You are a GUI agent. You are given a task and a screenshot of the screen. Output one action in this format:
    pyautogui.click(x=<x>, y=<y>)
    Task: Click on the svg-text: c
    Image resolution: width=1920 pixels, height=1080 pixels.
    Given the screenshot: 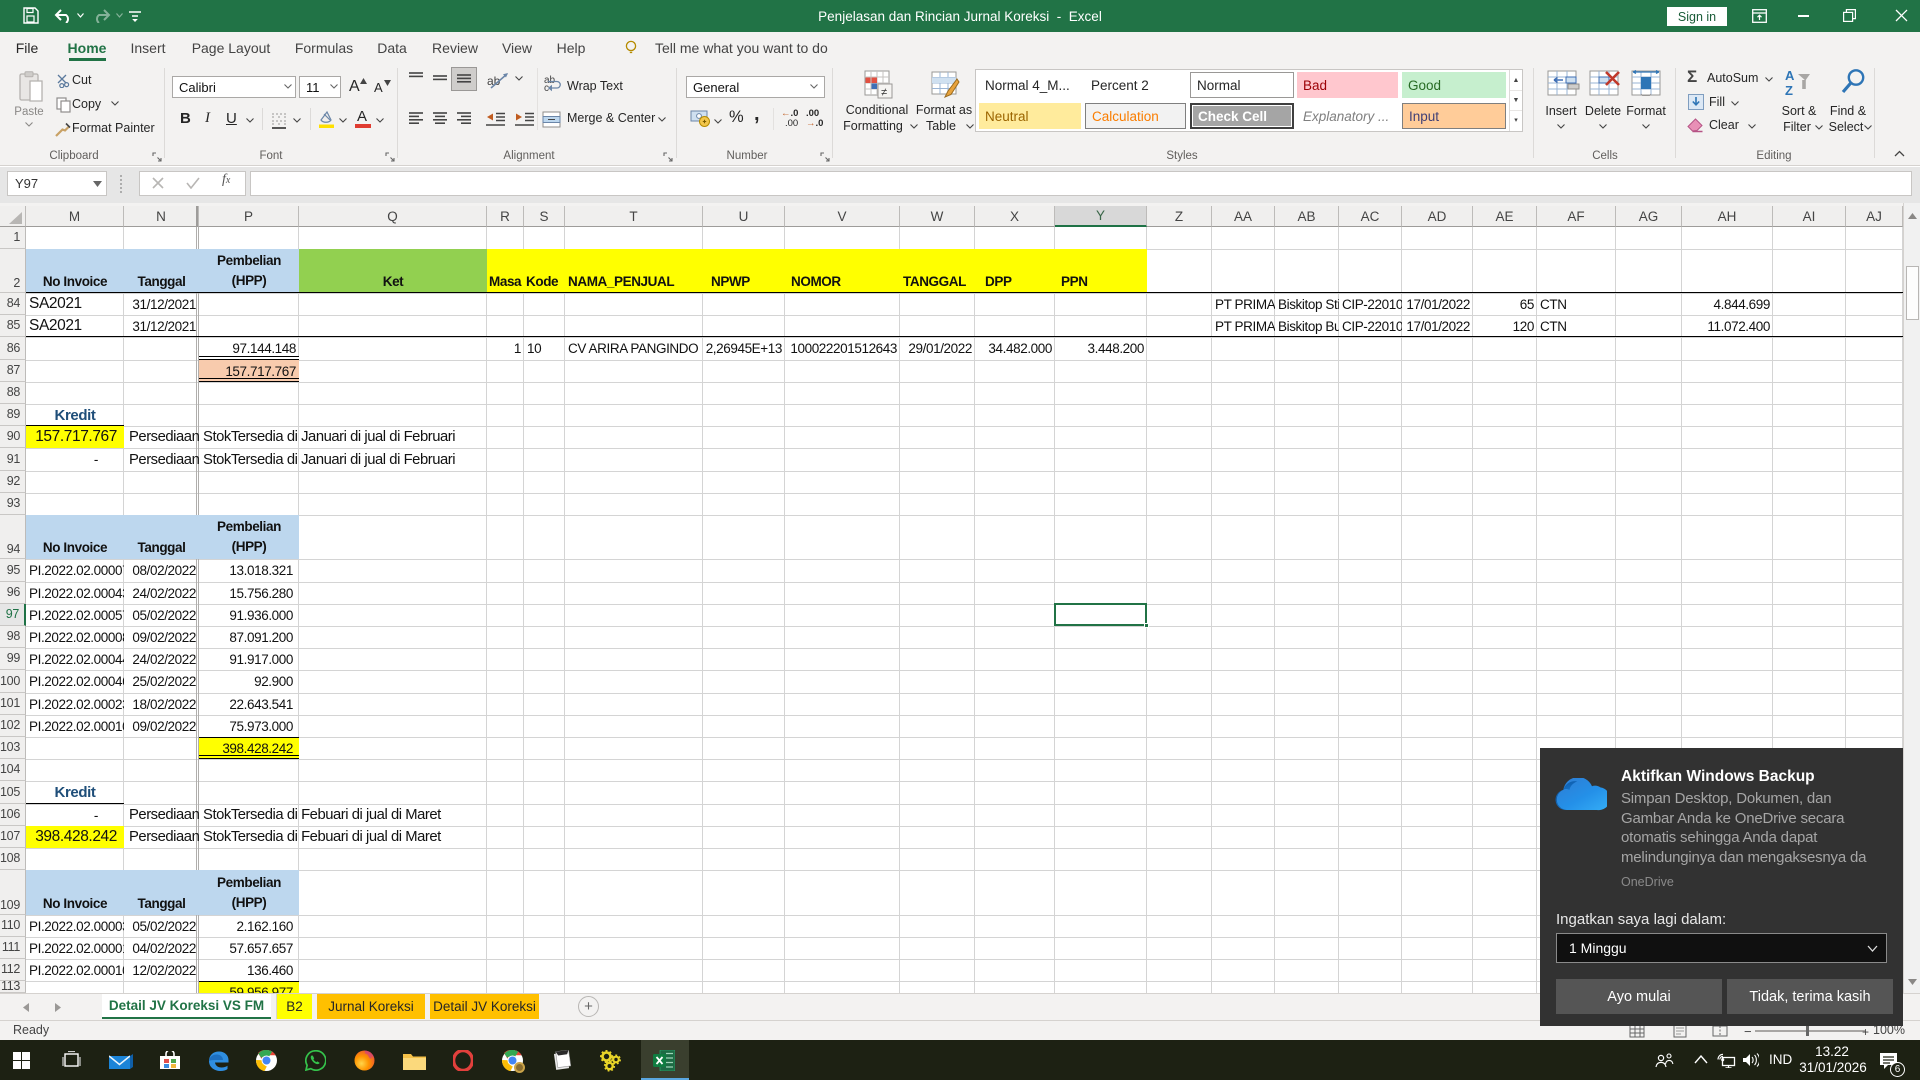 What is the action you would take?
    pyautogui.click(x=546, y=87)
    